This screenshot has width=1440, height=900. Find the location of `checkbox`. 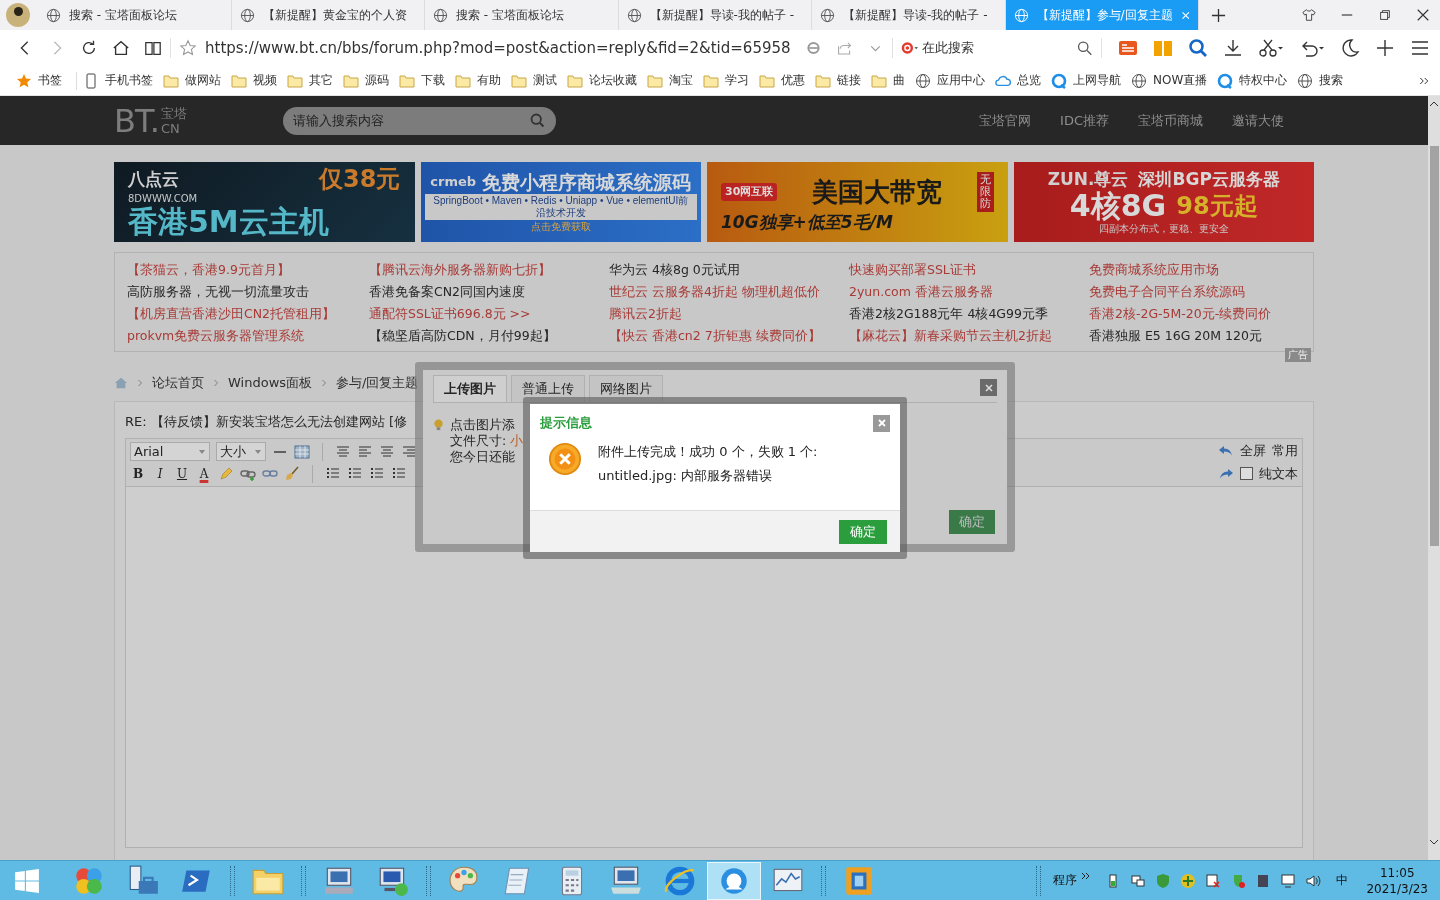

checkbox is located at coordinates (1246, 474).